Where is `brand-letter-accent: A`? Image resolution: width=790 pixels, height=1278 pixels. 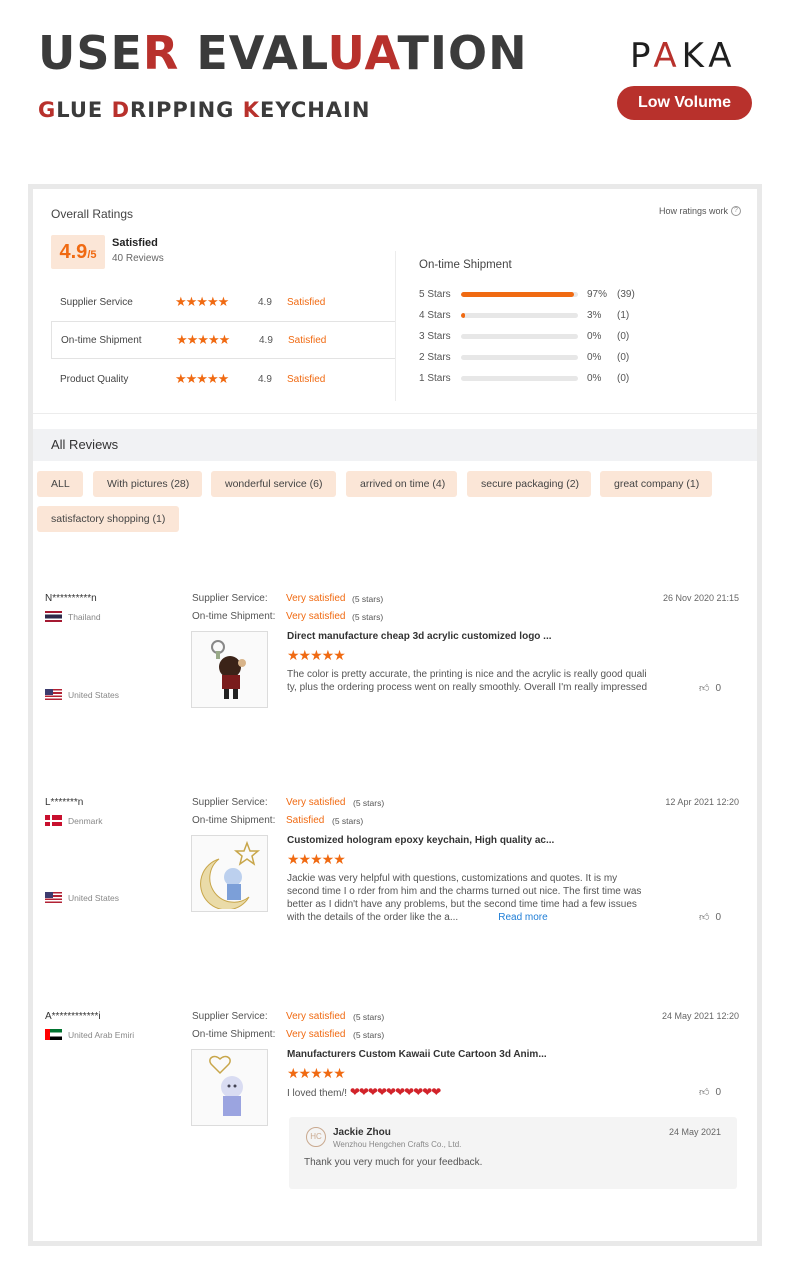 brand-letter-accent: A is located at coordinates (667, 56).